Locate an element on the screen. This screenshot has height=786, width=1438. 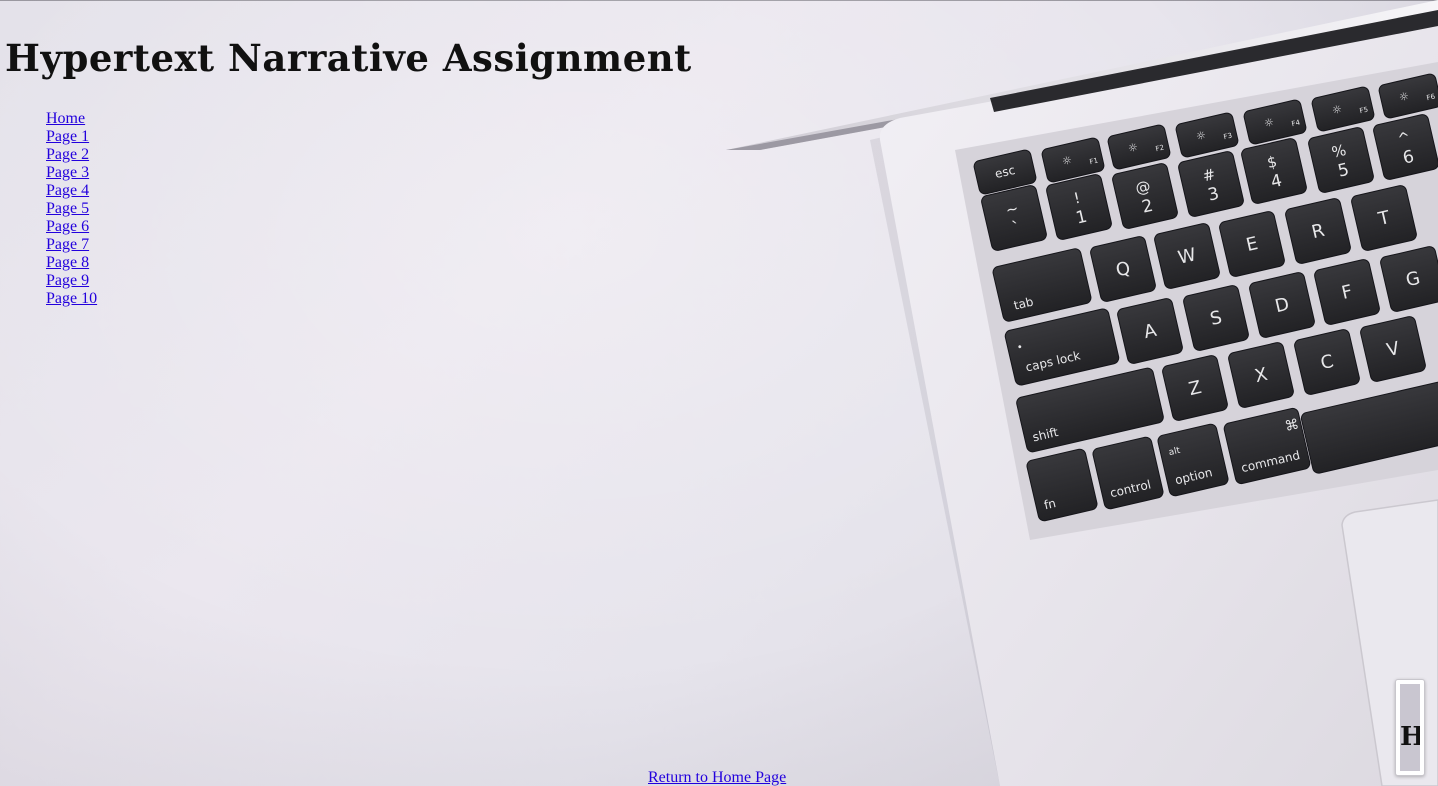
page-thumbnail-widget: H is located at coordinates (1410, 727).